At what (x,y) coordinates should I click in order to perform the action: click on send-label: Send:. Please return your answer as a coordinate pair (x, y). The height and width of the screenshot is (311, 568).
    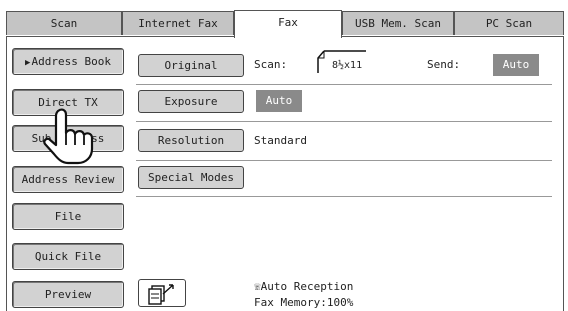
    Looking at the image, I should click on (444, 64).